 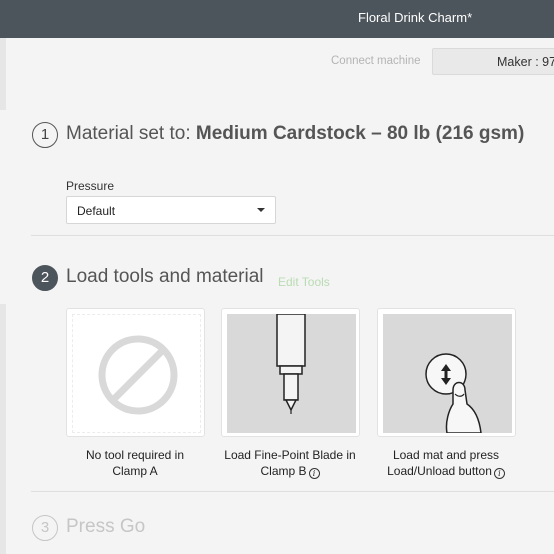 What do you see at coordinates (45, 135) in the screenshot?
I see `step-1-number: 1` at bounding box center [45, 135].